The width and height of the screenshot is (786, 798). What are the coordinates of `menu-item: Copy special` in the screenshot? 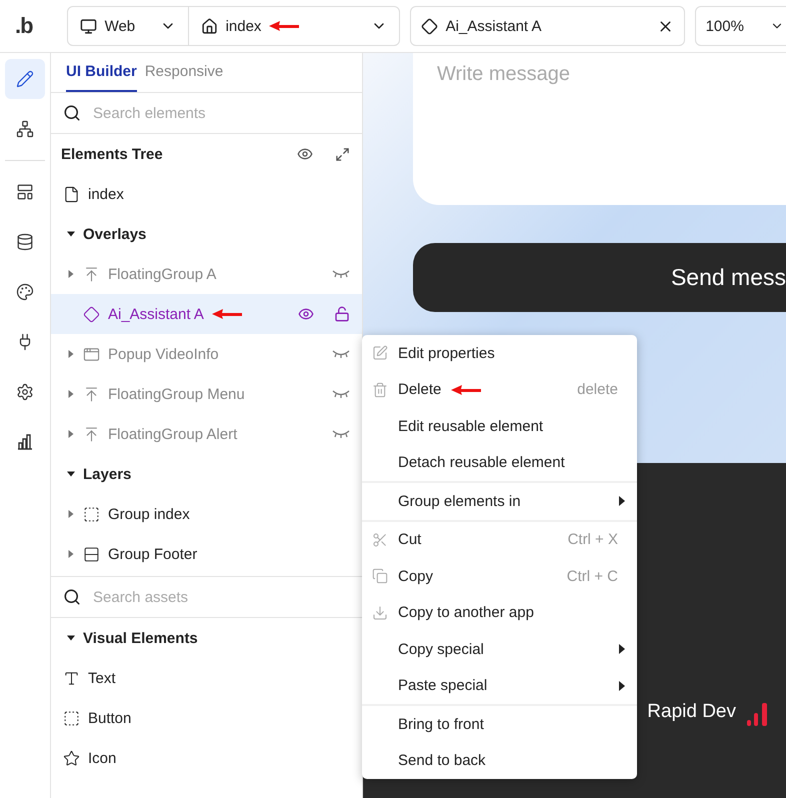 It's located at (499, 649).